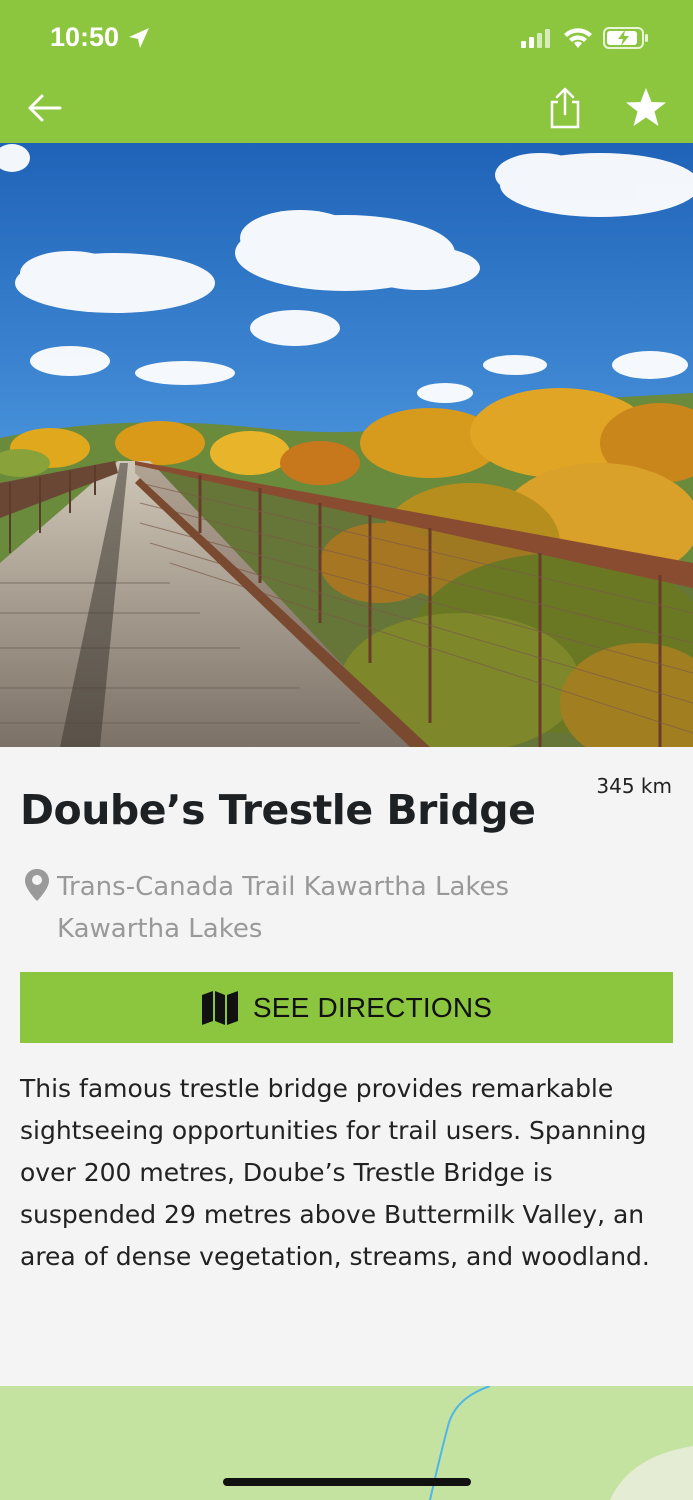  I want to click on location-pin-icon, so click(37, 885).